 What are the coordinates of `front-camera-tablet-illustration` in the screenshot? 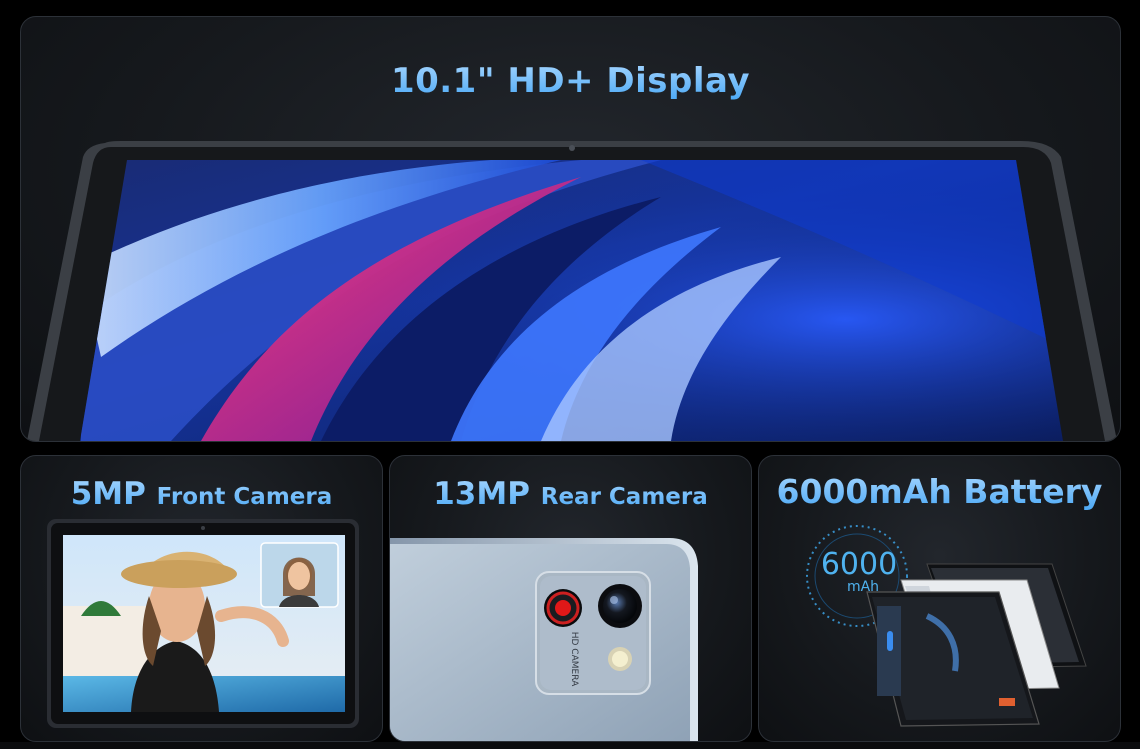 It's located at (203, 623).